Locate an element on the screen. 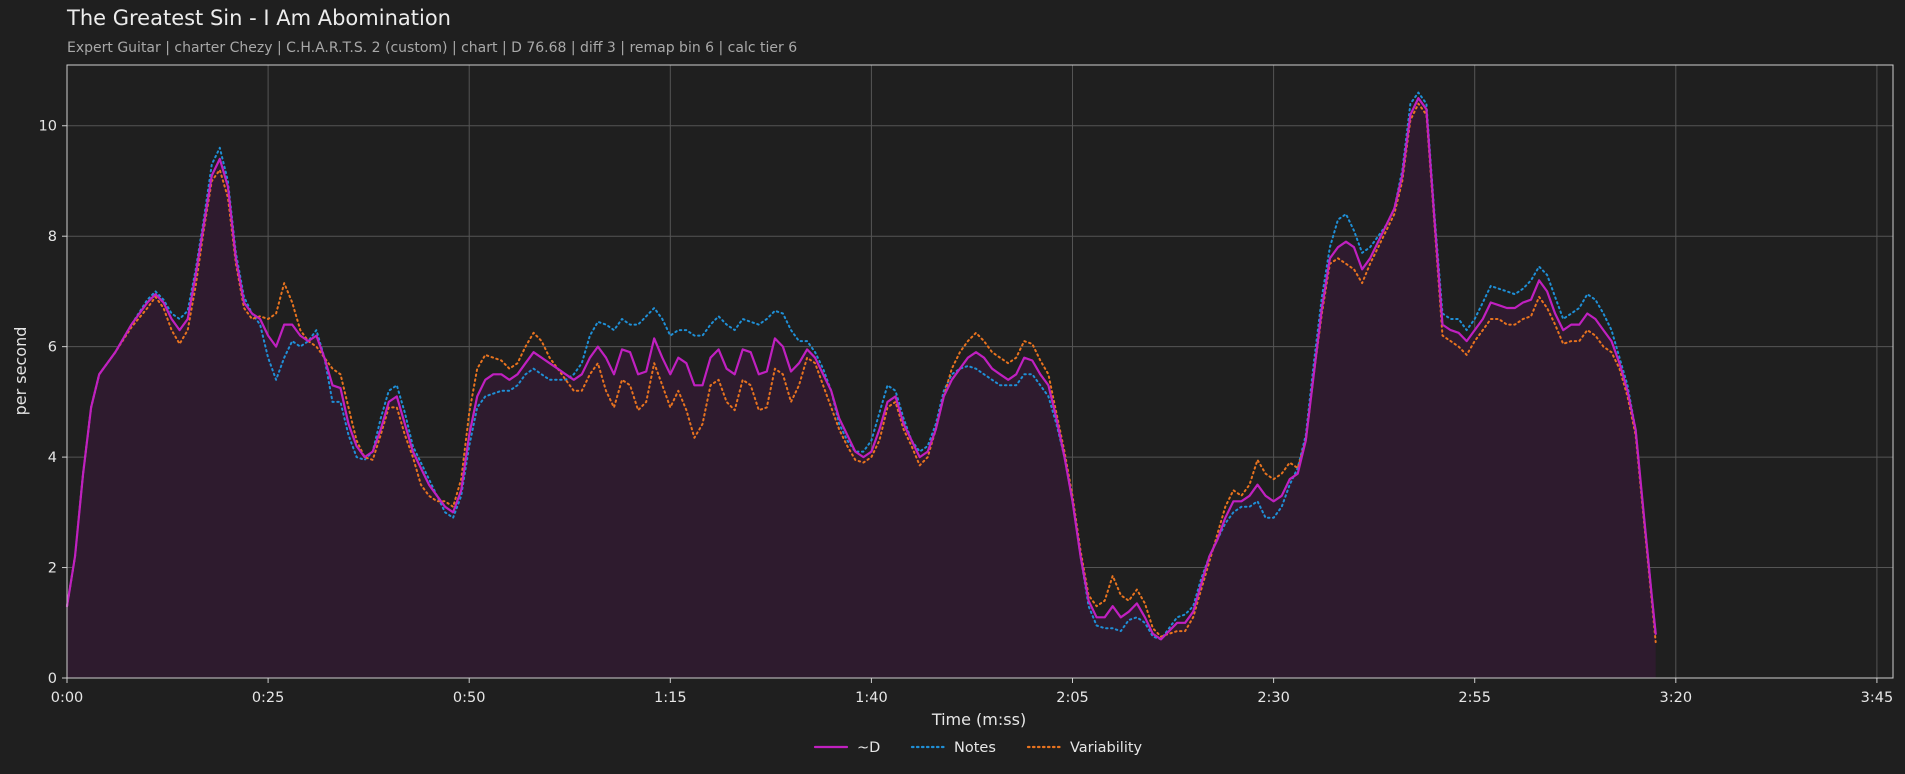 This screenshot has width=1905, height=774. legend-label: Notes is located at coordinates (975, 748).